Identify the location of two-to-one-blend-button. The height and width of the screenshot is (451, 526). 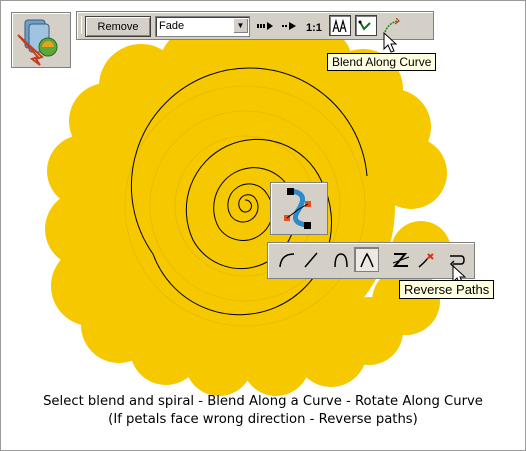
(290, 25).